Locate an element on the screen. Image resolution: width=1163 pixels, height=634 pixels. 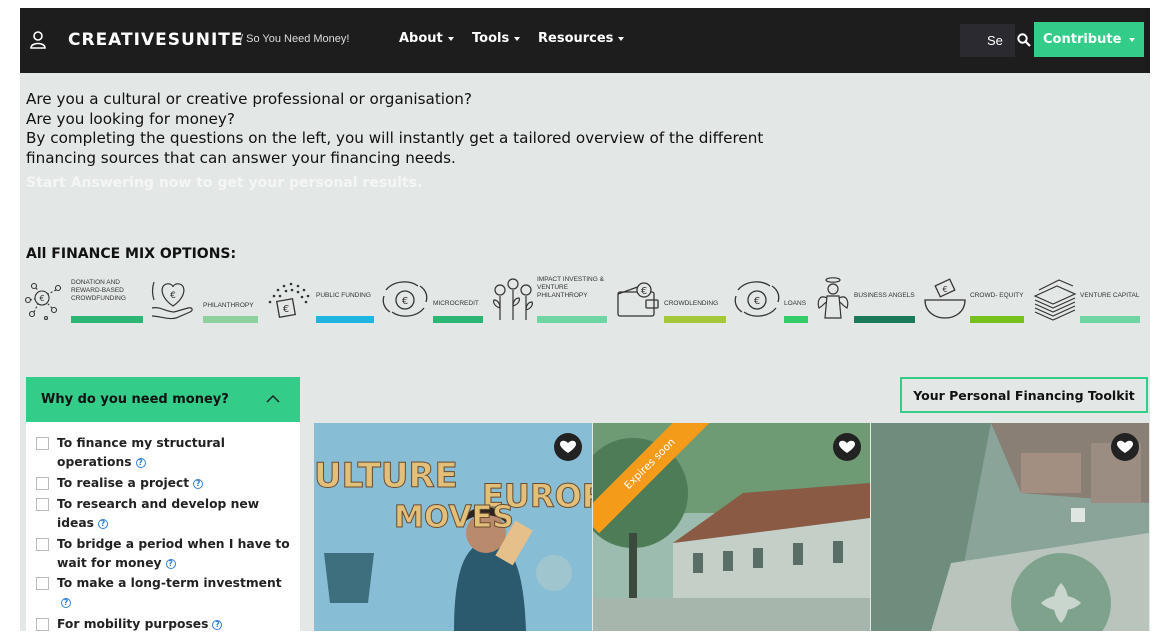
card-title-art: ULTURE EUROPE MOVES is located at coordinates (453, 496).